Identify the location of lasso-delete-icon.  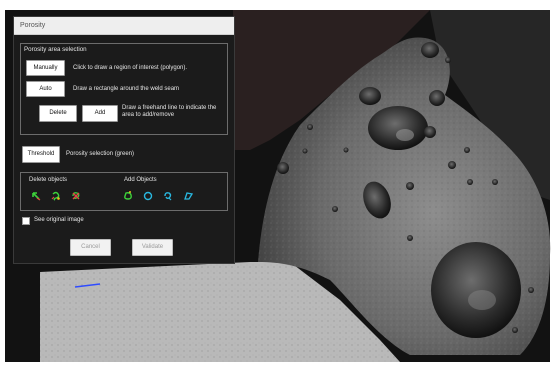
(76, 196).